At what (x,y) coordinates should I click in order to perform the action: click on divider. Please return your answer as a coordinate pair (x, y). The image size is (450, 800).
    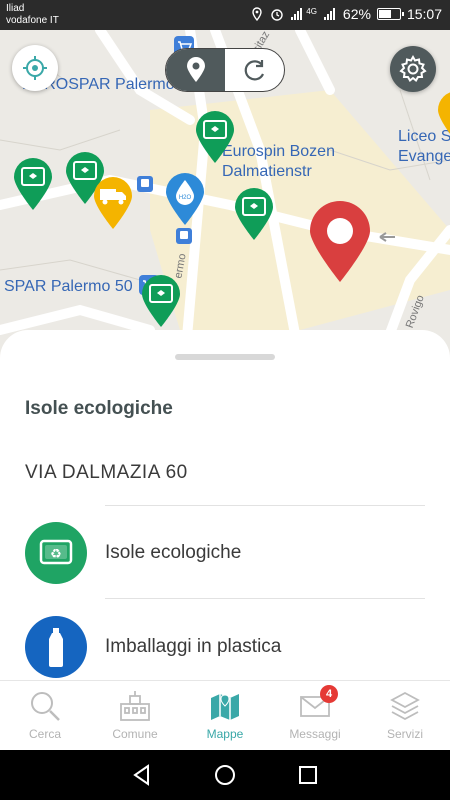
    Looking at the image, I should click on (265, 505).